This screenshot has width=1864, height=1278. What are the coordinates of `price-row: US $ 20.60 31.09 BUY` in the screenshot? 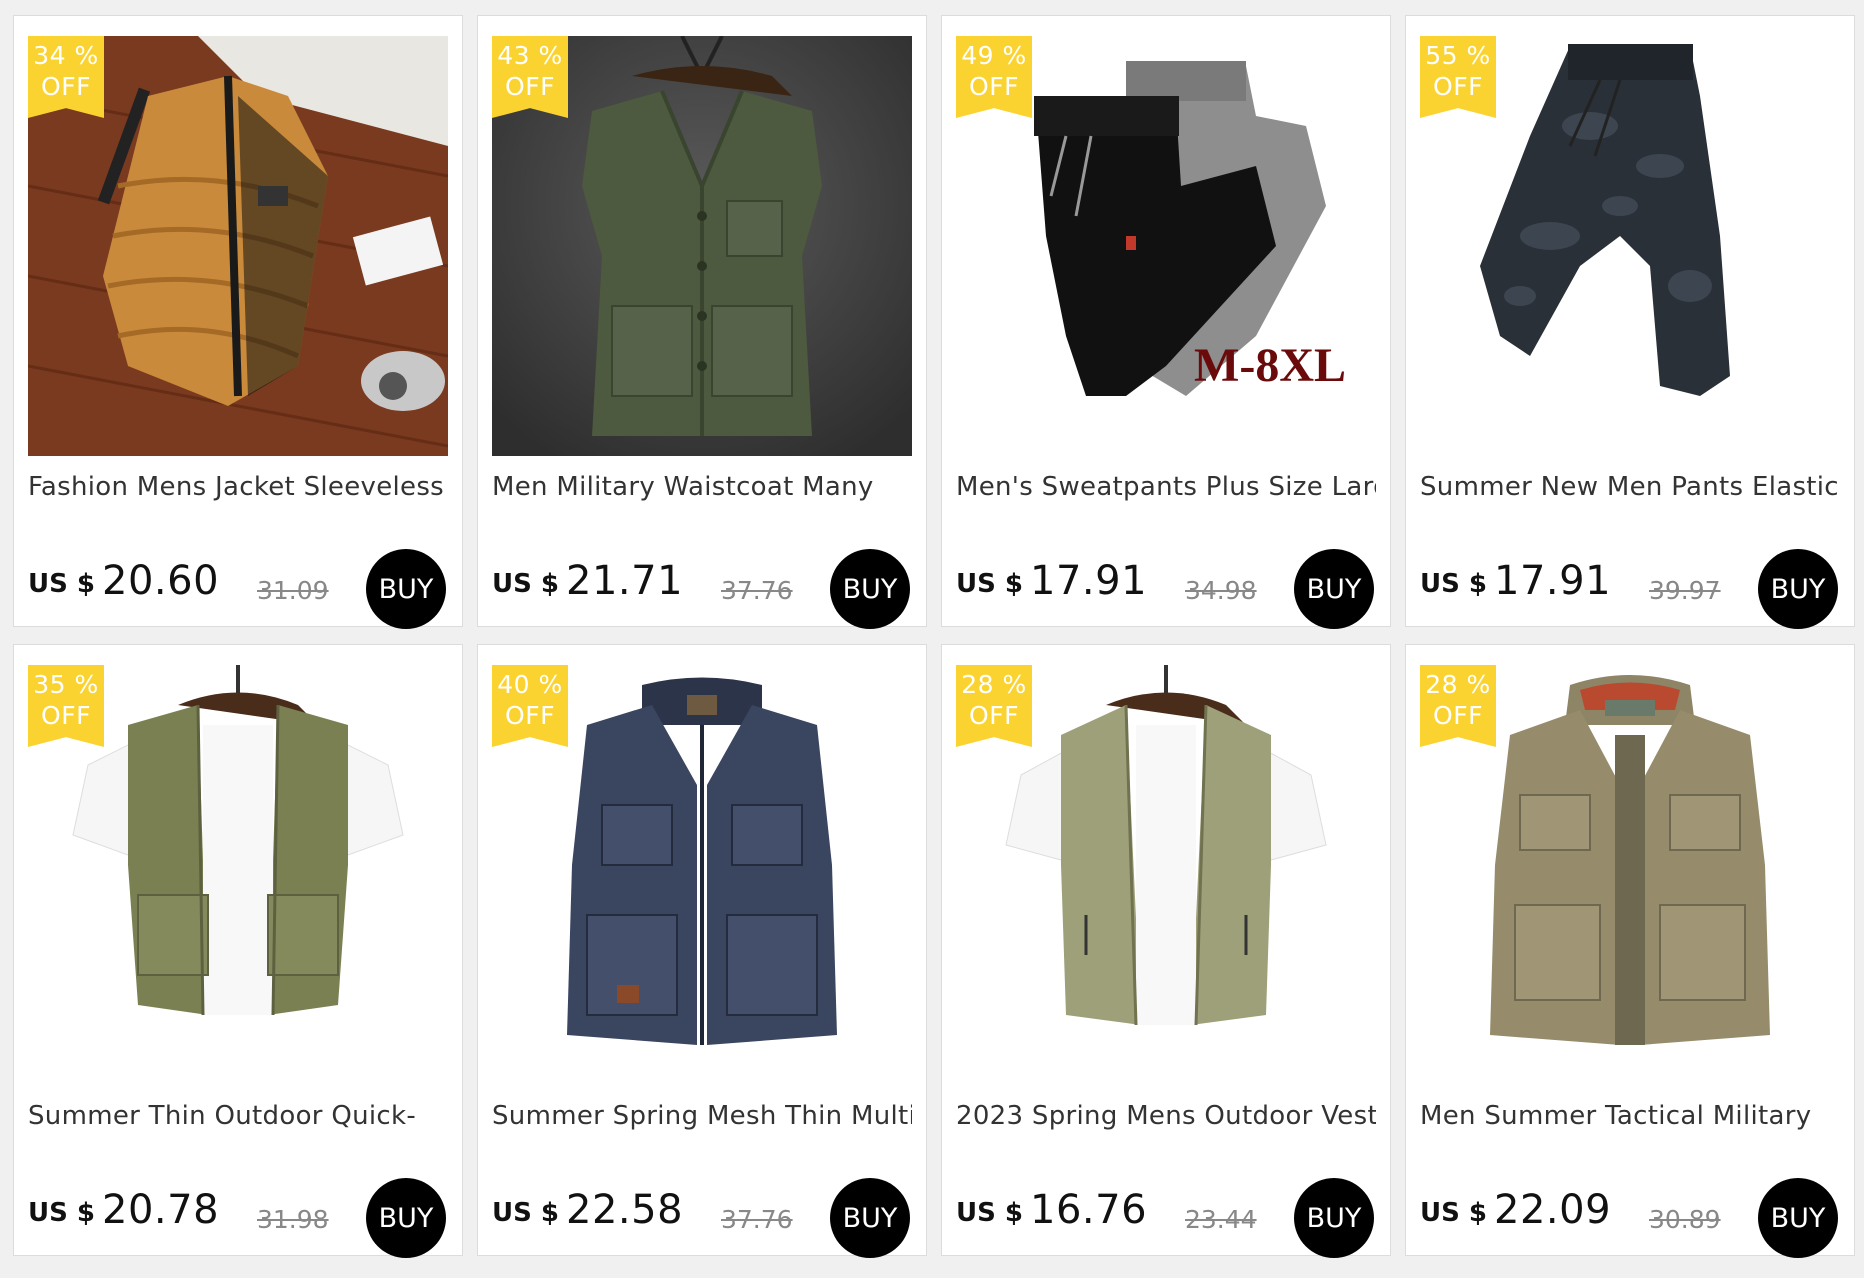 It's located at (238, 589).